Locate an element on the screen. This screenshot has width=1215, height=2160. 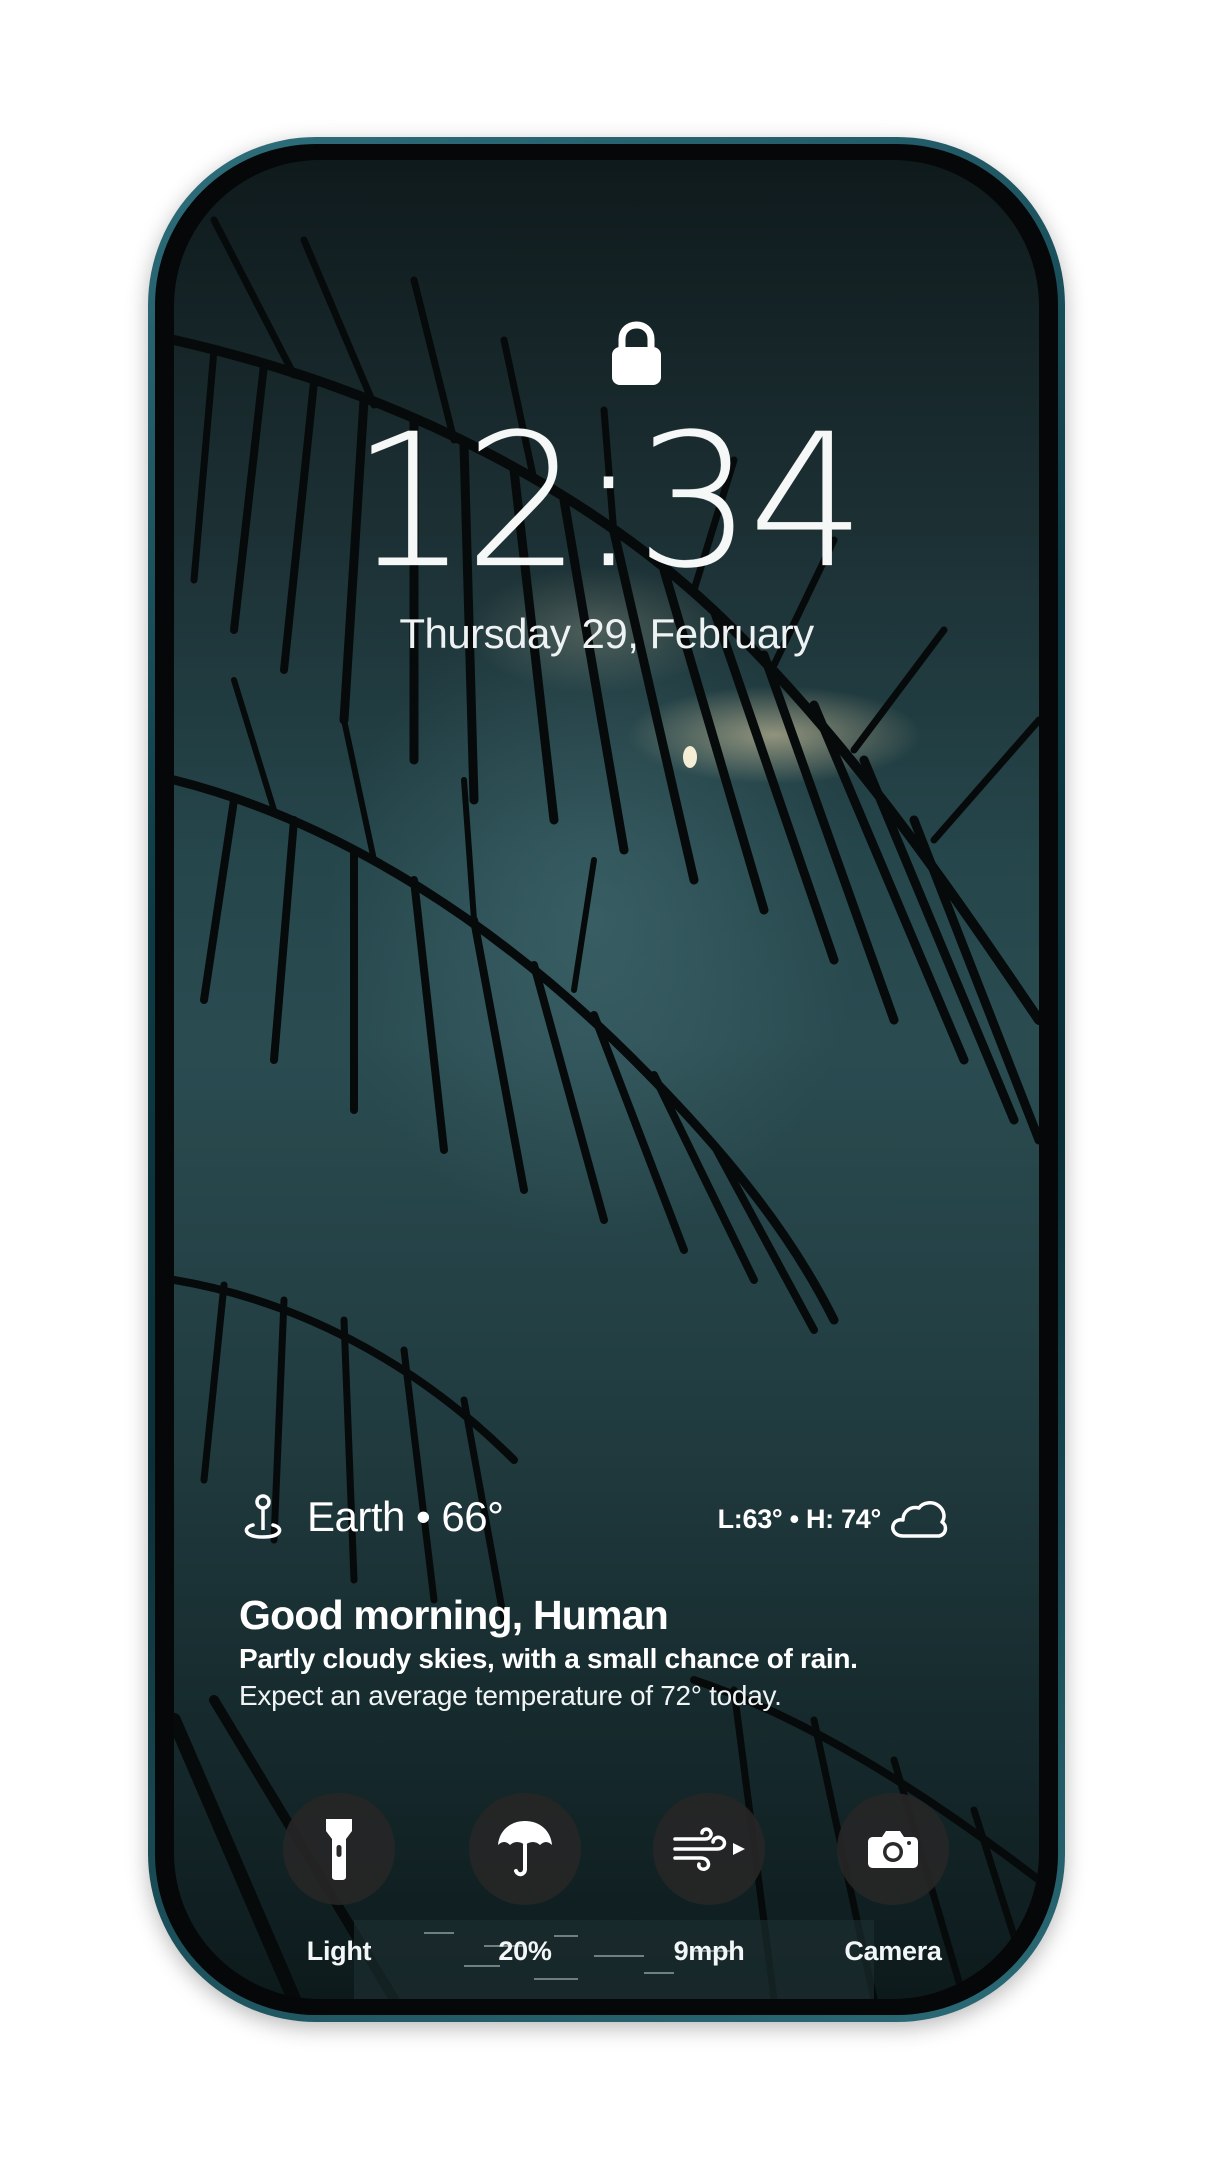
temperature-range: L:63° • H: 74° is located at coordinates (799, 1519).